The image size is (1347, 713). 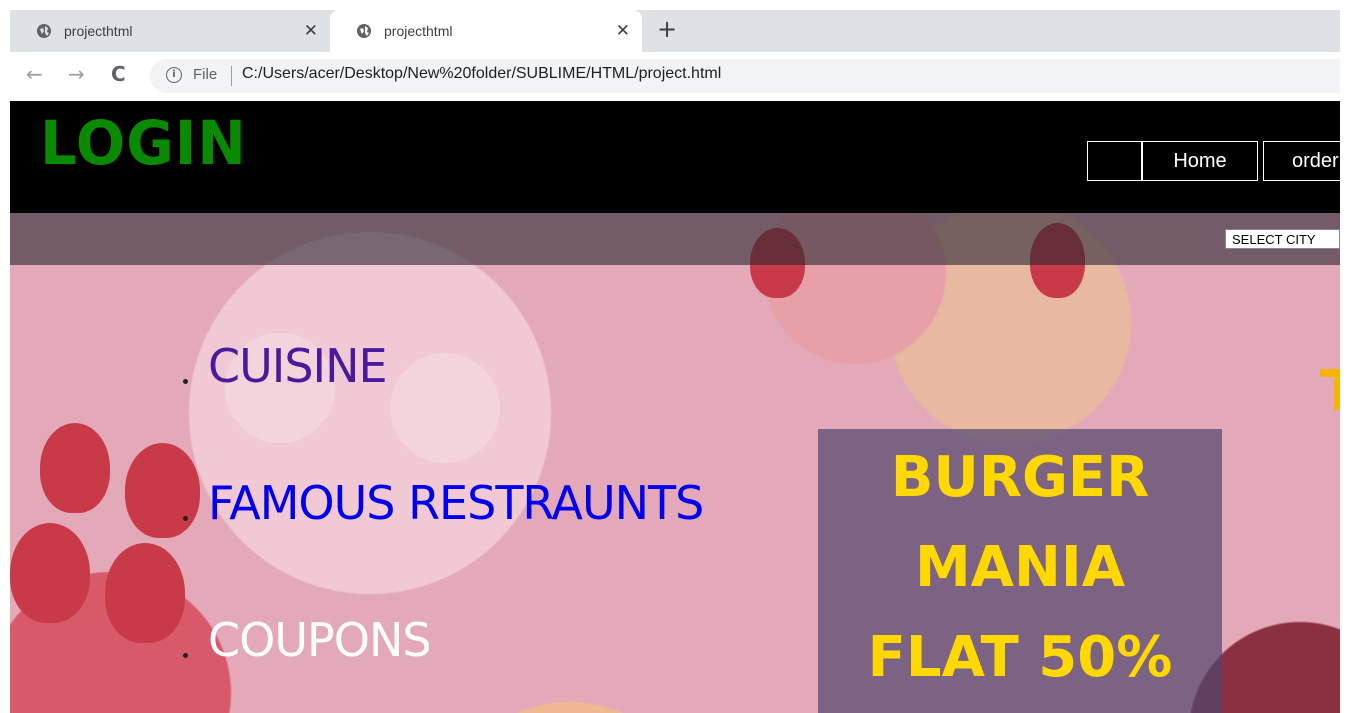 I want to click on offer-banner: BURGER MANIA FLAT 50%, so click(x=1020, y=571).